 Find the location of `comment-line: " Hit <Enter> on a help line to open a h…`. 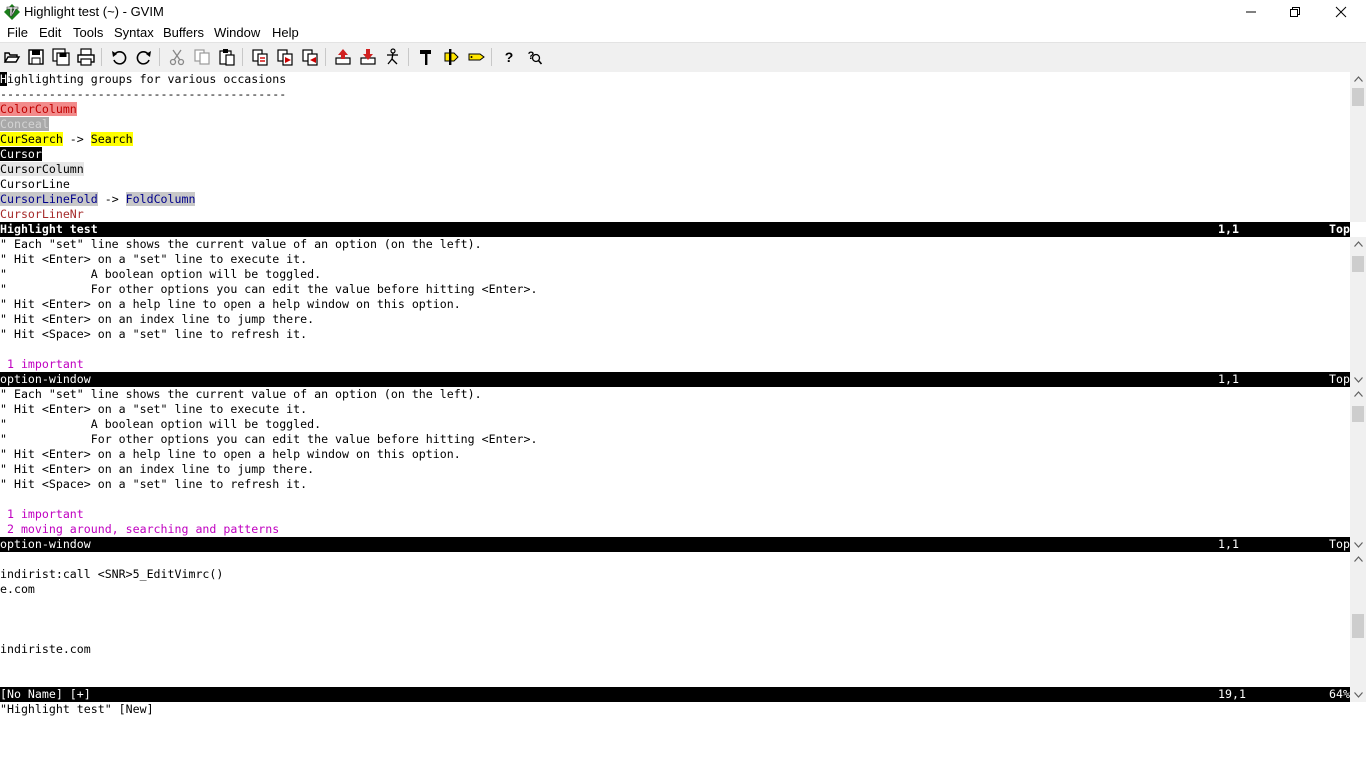

comment-line: " Hit <Enter> on a help line to open a h… is located at coordinates (230, 304).